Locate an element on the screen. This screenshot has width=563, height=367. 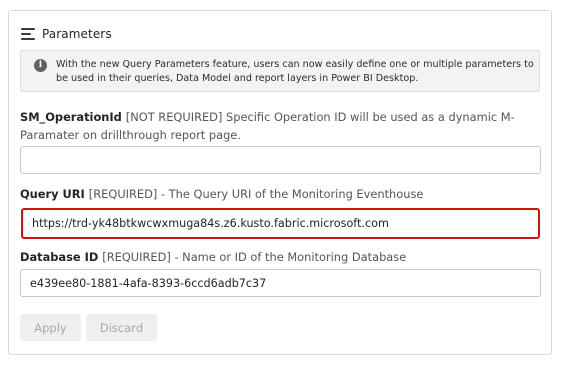
field-name: Query URI is located at coordinates (52, 194).